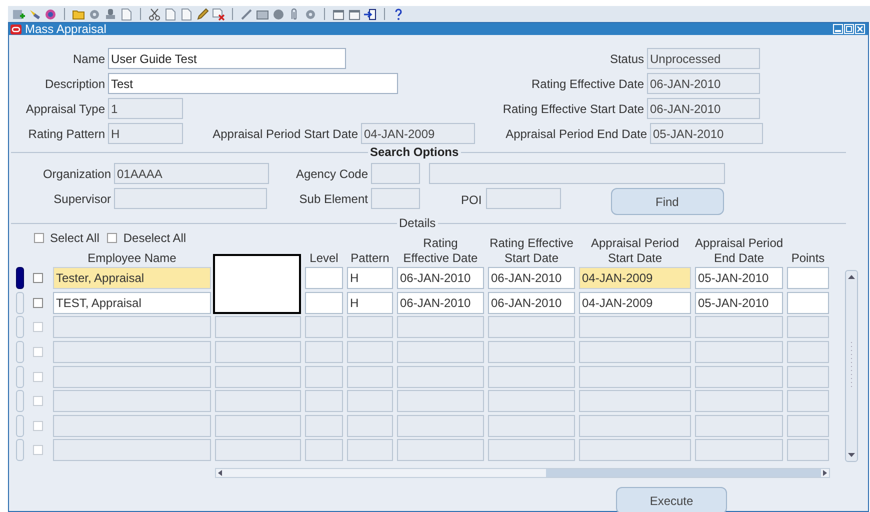 The height and width of the screenshot is (512, 870). Describe the element at coordinates (227, 58) in the screenshot. I see `input-field: User Guide Test` at that location.